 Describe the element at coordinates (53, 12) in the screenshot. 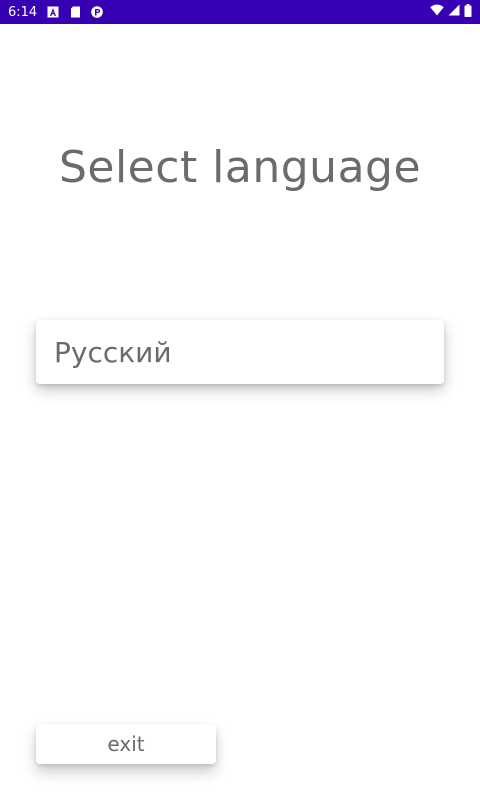

I see `accessibility-a-icon` at that location.